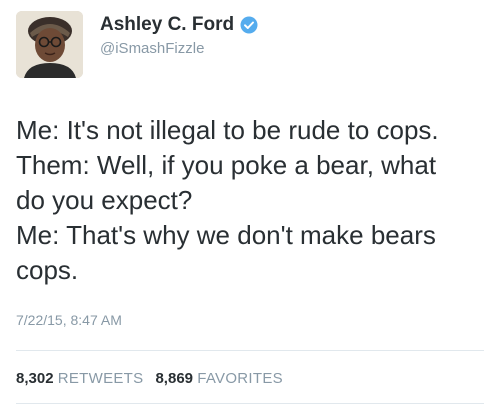 The width and height of the screenshot is (500, 414). Describe the element at coordinates (100, 378) in the screenshot. I see `retweets-label: RETWEETS` at that location.